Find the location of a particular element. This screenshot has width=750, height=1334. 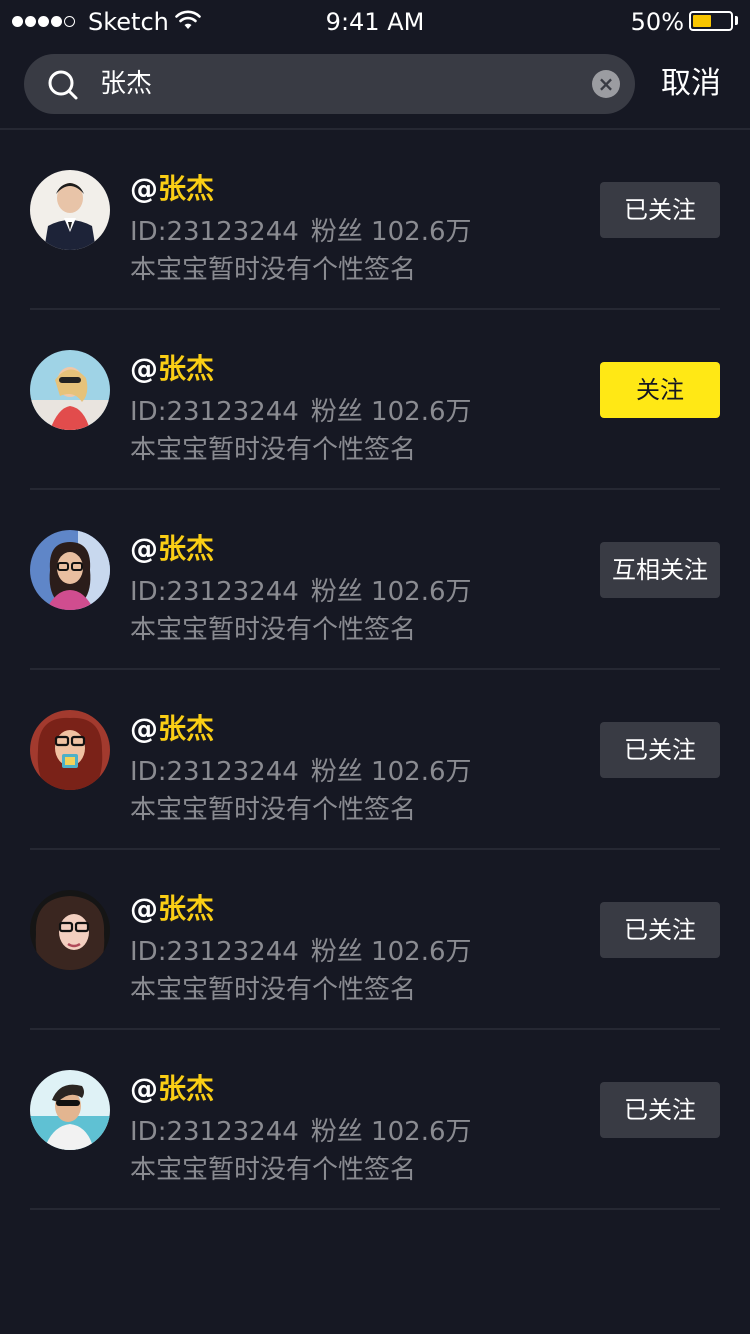

battery-level-fill is located at coordinates (702, 21).